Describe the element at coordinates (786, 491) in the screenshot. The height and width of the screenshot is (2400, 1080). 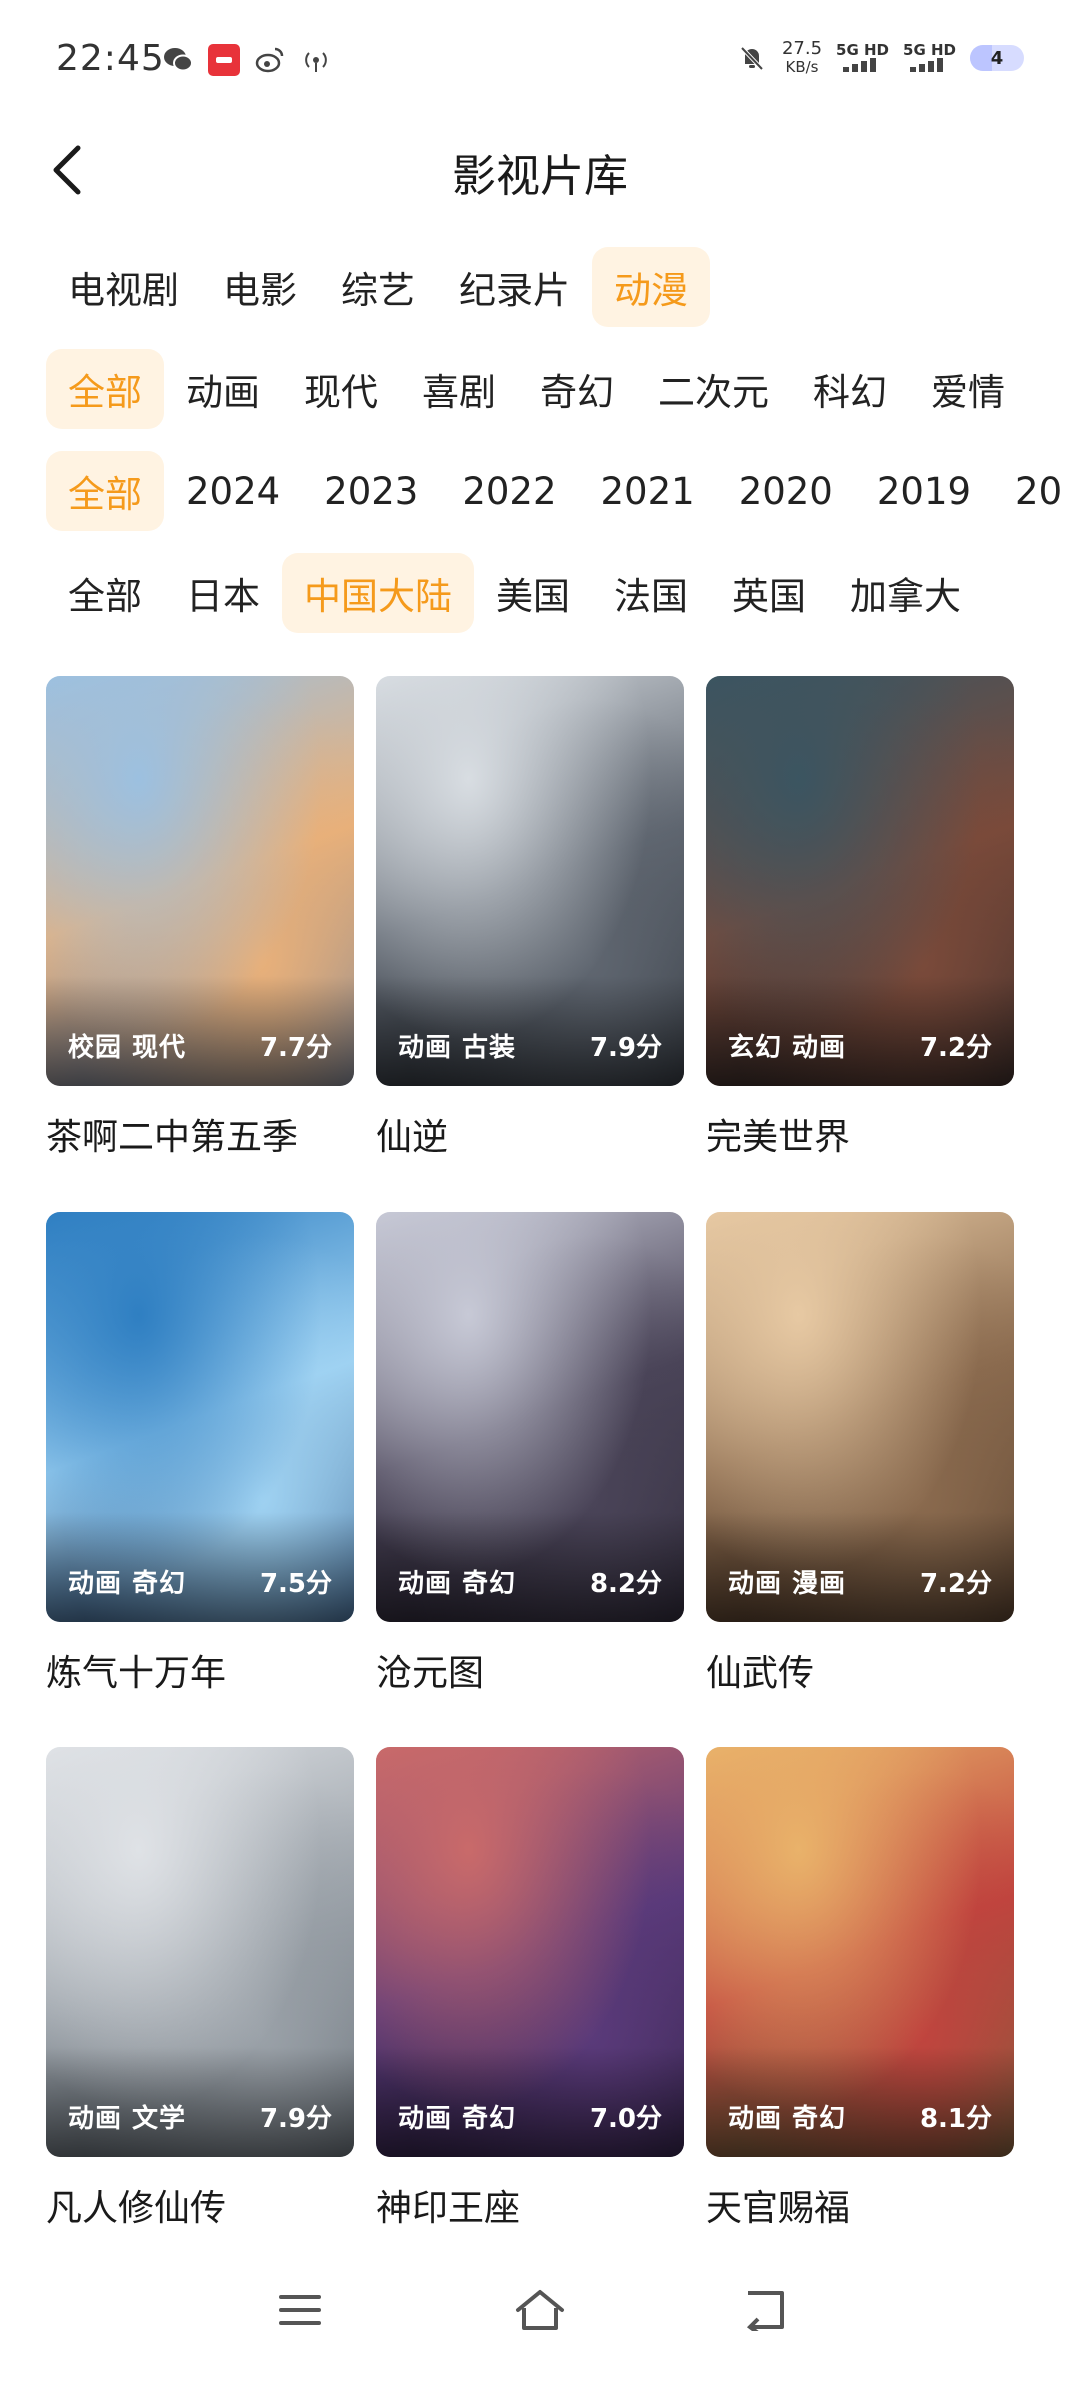
I see `year-chip: 2020` at that location.